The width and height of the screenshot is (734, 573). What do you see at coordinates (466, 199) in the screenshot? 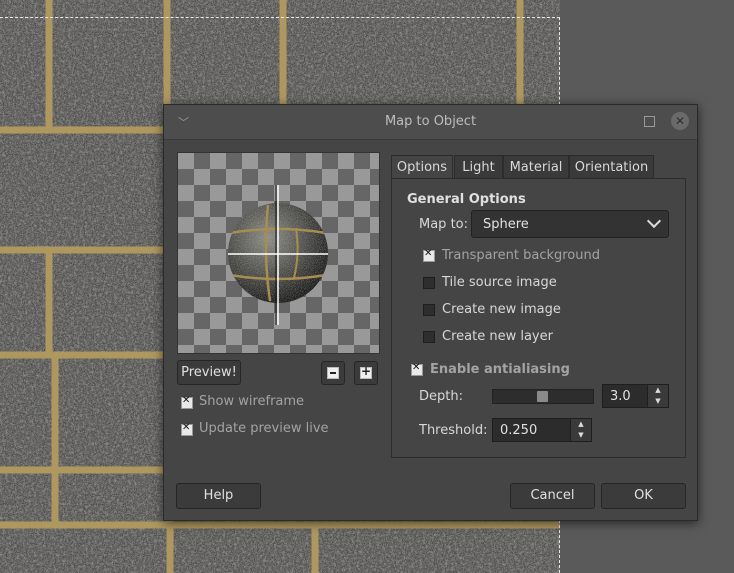
I see `general-options-heading: General Options` at bounding box center [466, 199].